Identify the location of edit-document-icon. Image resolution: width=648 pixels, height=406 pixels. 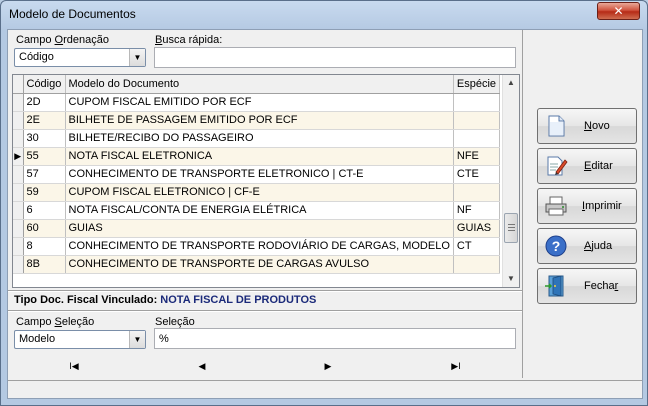
(557, 166).